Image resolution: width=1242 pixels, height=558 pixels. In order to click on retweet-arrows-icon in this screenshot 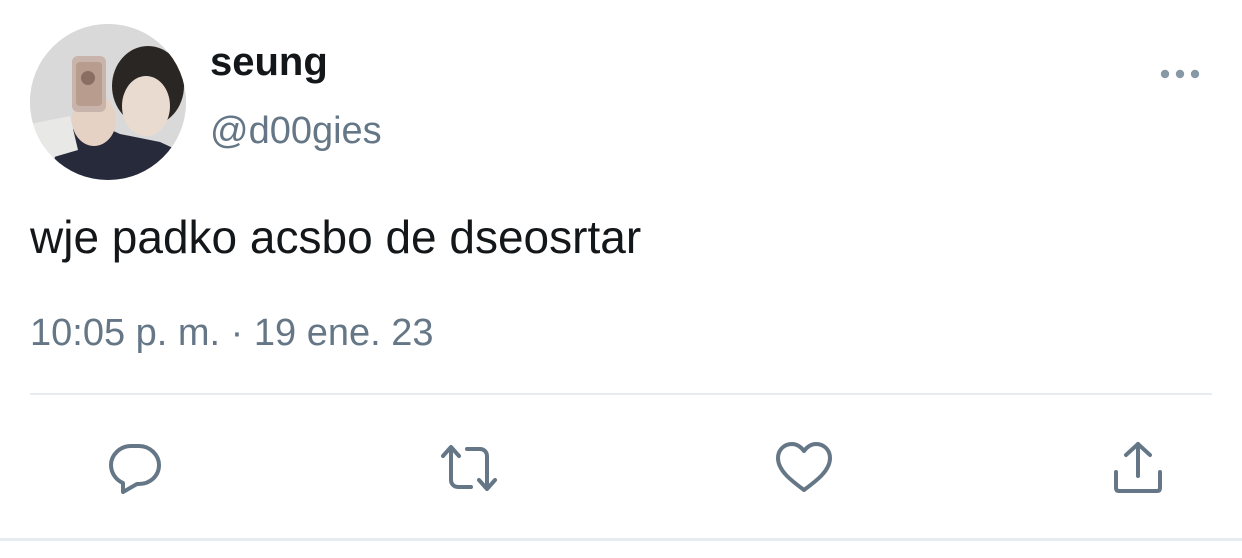, I will do `click(469, 468)`.